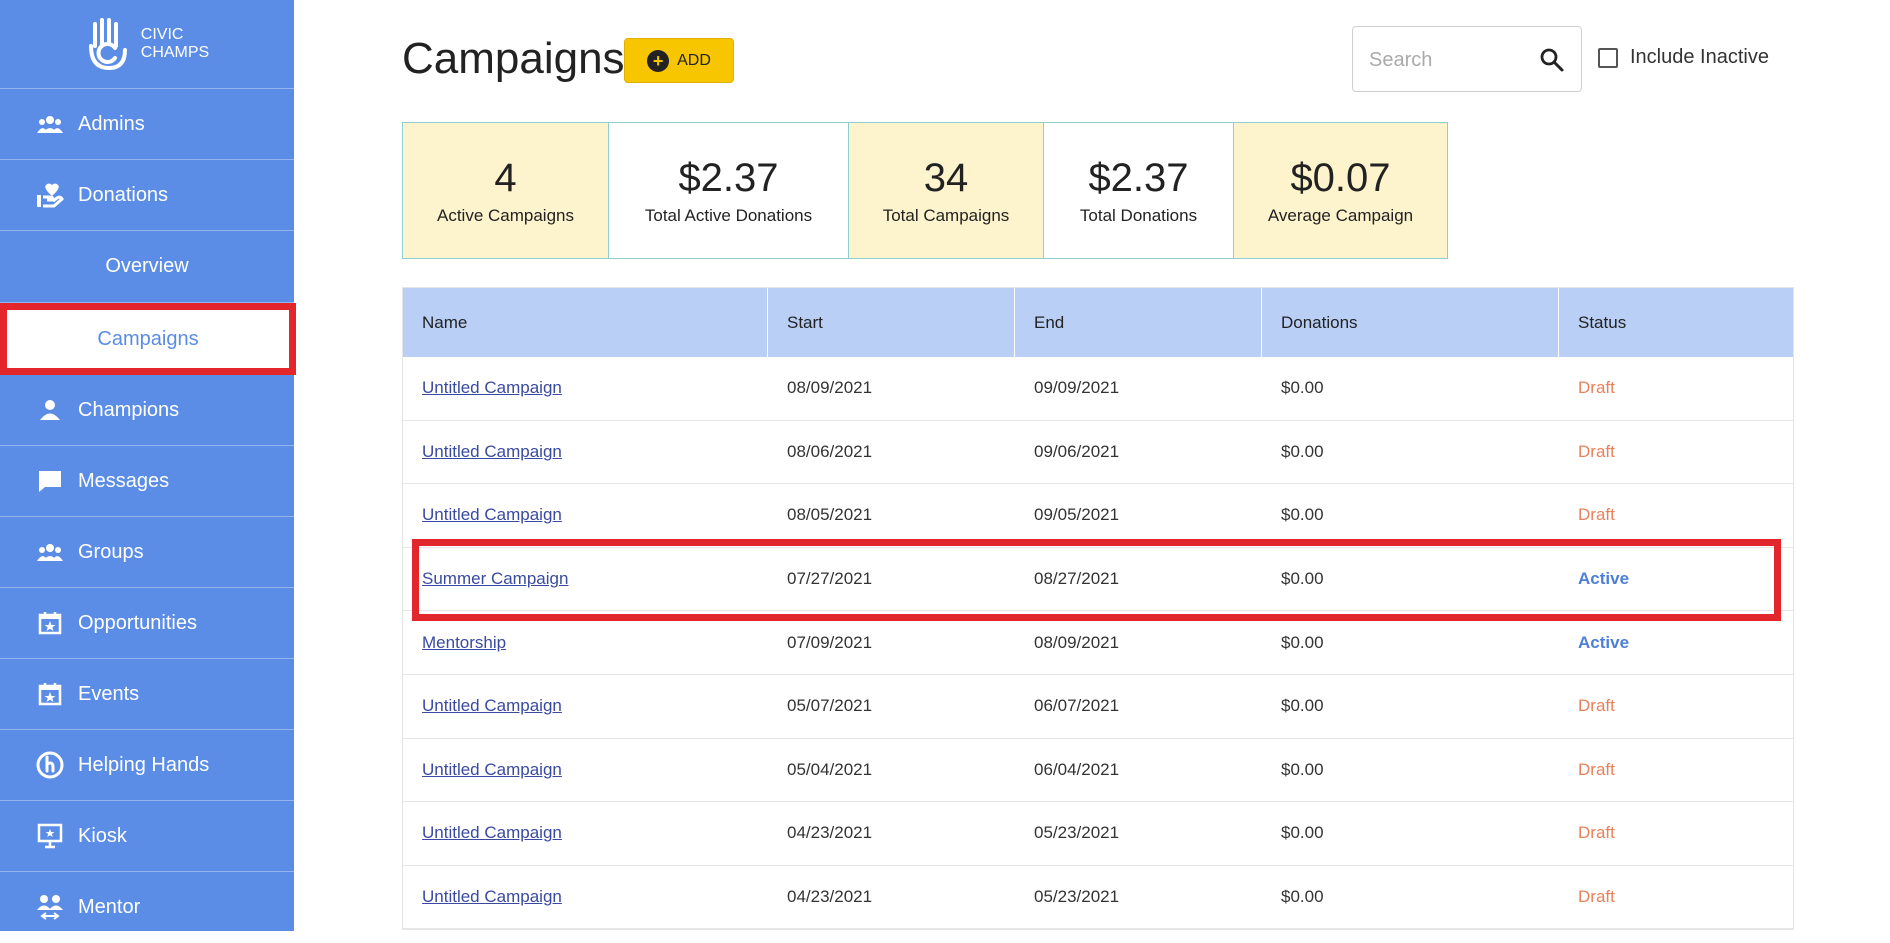 The width and height of the screenshot is (1890, 943). I want to click on sidebar-item-events: Events, so click(147, 694).